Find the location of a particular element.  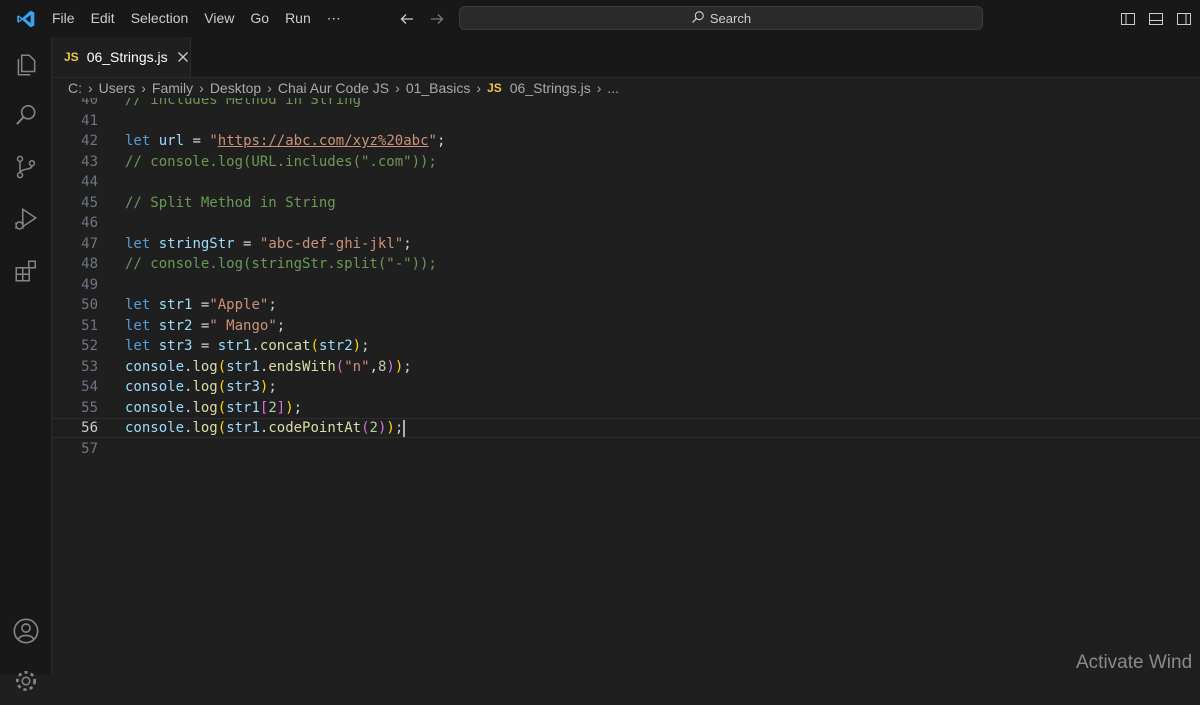

code-line: 52 let str3 = str1.concat(str2); is located at coordinates (626, 346).